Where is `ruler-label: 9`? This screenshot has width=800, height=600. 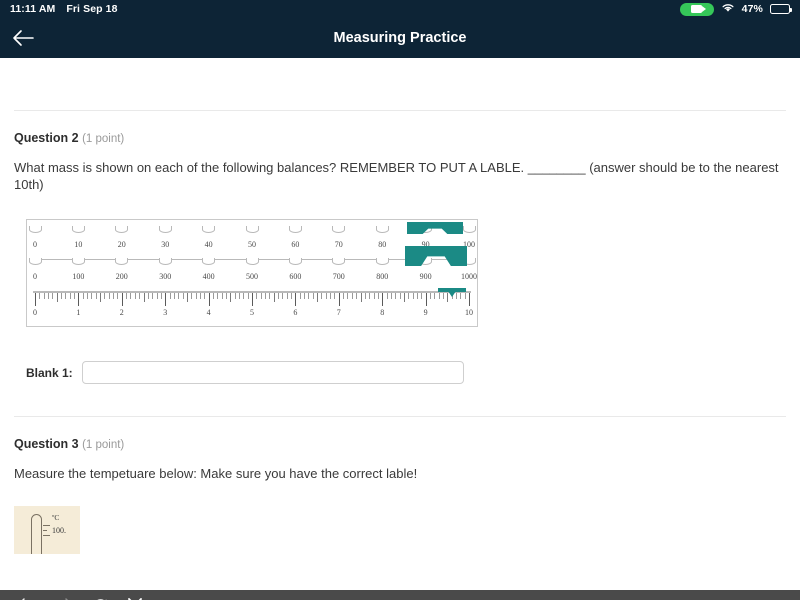
ruler-label: 9 is located at coordinates (425, 312).